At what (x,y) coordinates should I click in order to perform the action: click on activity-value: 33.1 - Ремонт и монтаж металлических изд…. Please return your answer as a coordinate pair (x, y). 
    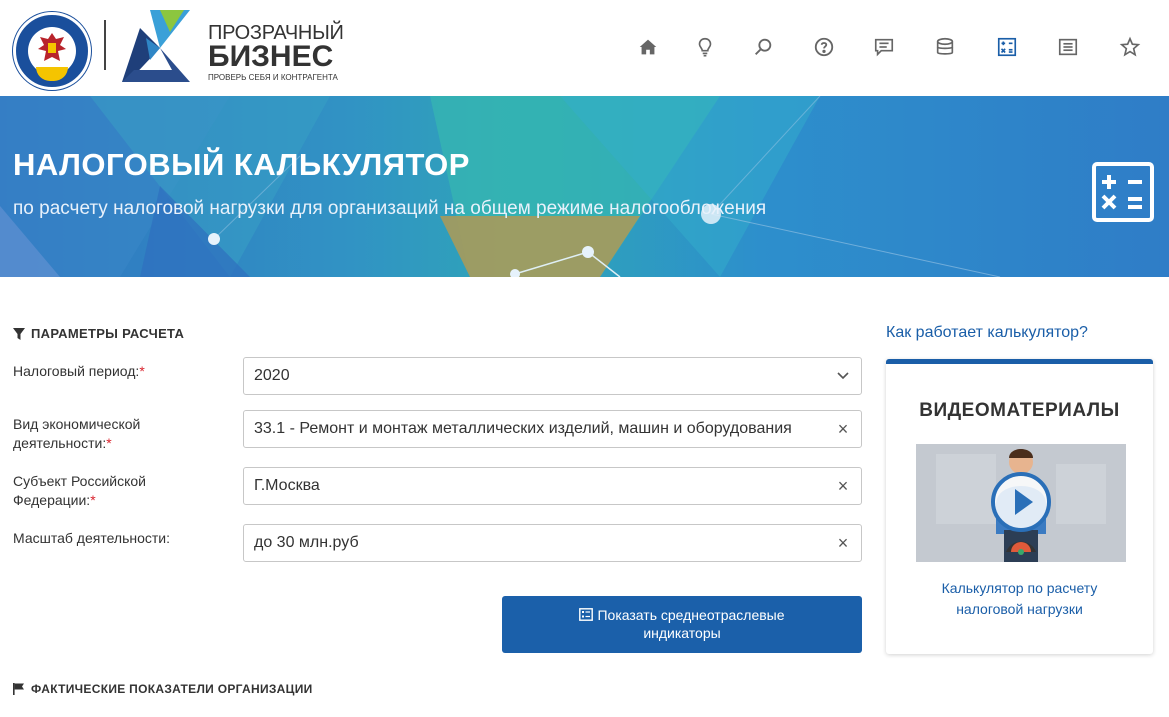
    Looking at the image, I should click on (523, 428).